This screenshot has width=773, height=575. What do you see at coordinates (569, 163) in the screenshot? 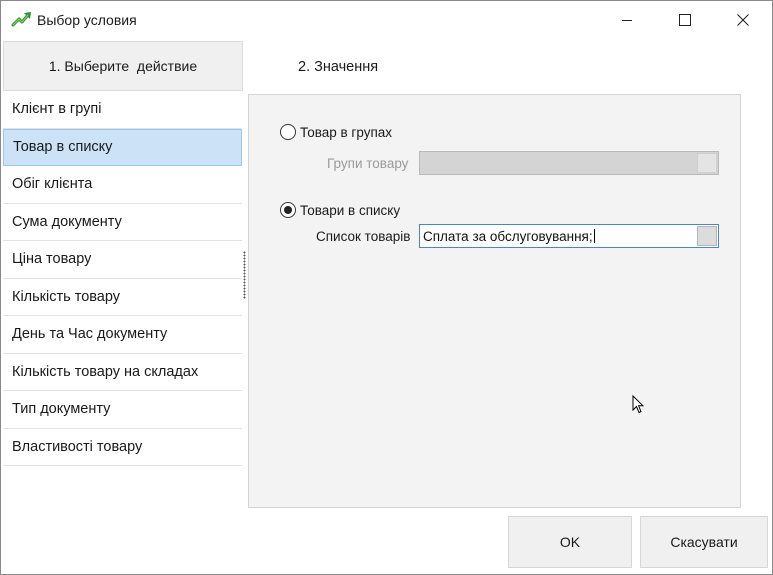
I see `product-groups-field` at bounding box center [569, 163].